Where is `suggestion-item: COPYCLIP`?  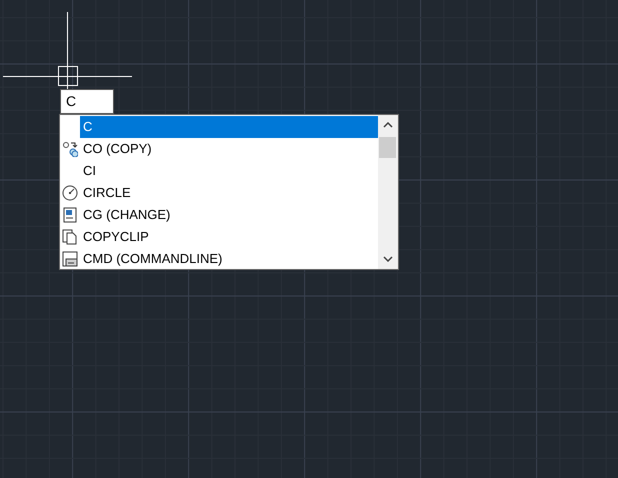
suggestion-item: COPYCLIP is located at coordinates (229, 237).